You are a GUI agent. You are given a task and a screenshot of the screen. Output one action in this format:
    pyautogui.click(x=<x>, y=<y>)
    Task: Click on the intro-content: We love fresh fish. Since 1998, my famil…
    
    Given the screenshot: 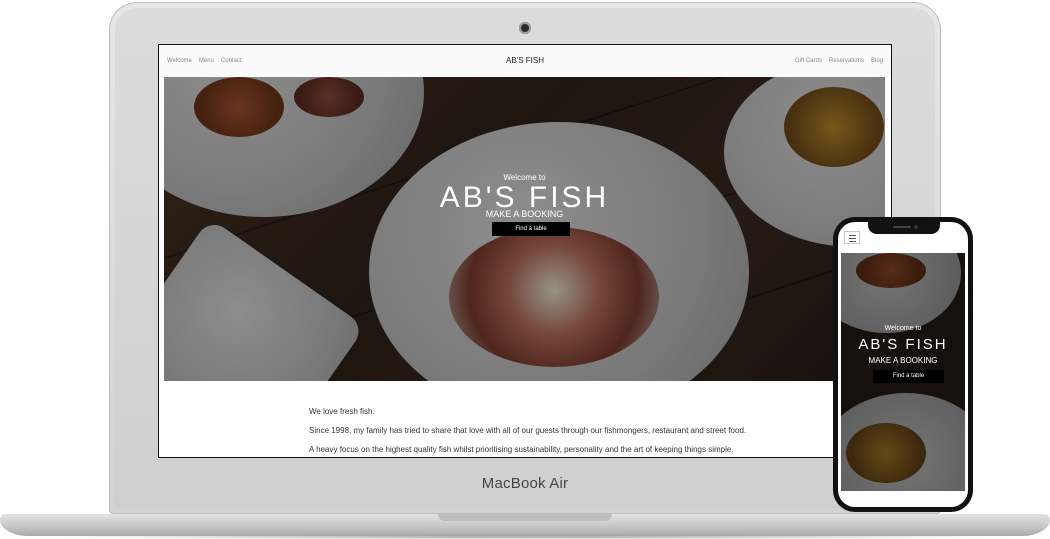 What is the action you would take?
    pyautogui.click(x=549, y=432)
    